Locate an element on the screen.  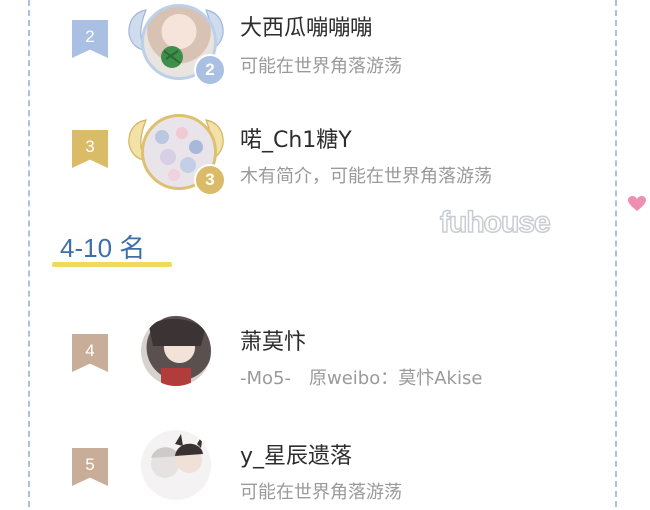
rank-badge: 2 is located at coordinates (90, 39).